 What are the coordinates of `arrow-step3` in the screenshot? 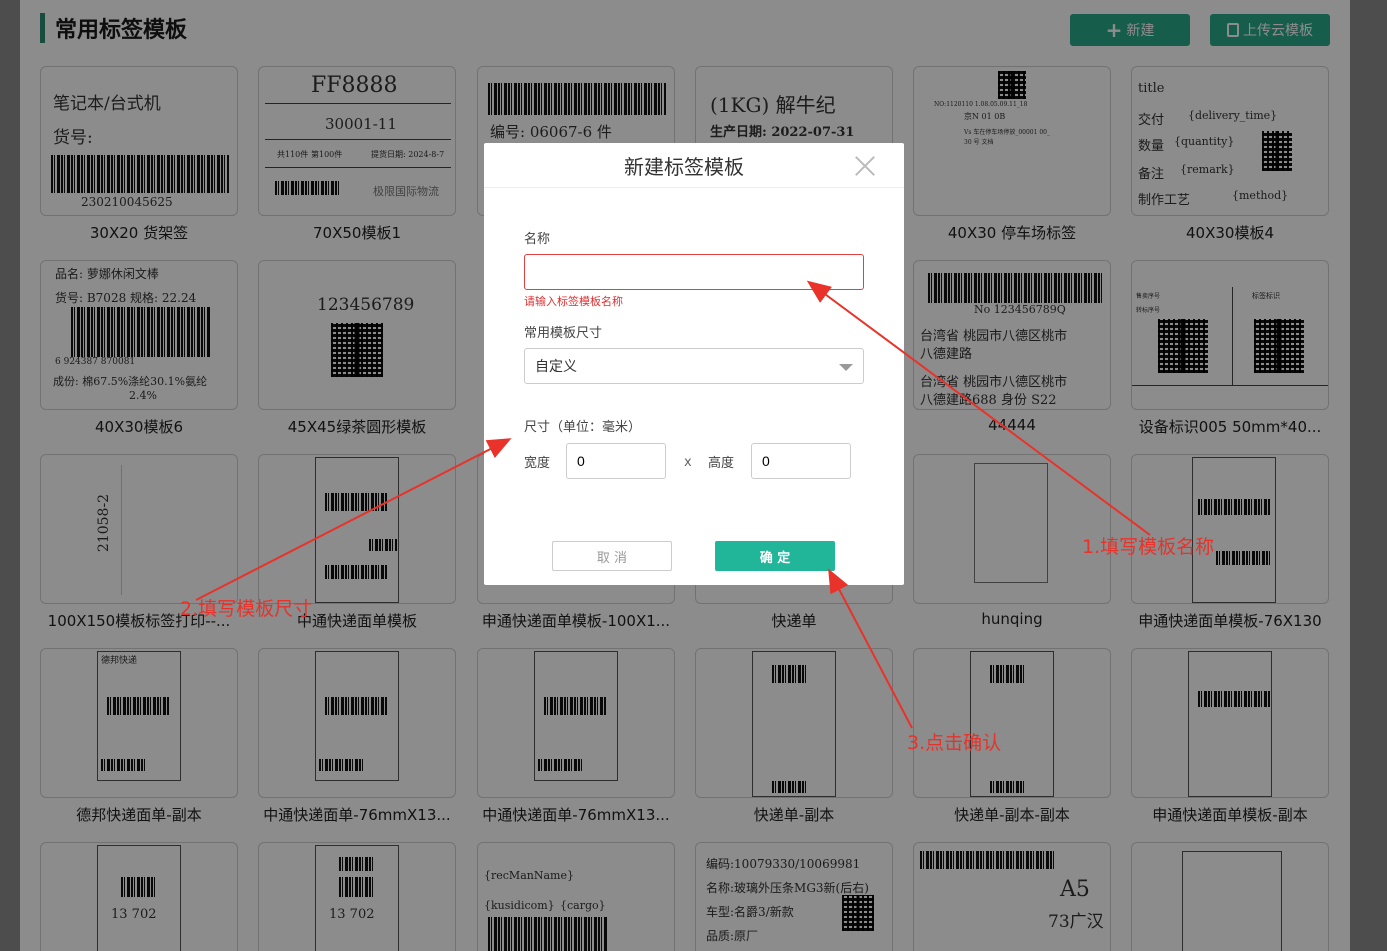 It's located at (870, 648).